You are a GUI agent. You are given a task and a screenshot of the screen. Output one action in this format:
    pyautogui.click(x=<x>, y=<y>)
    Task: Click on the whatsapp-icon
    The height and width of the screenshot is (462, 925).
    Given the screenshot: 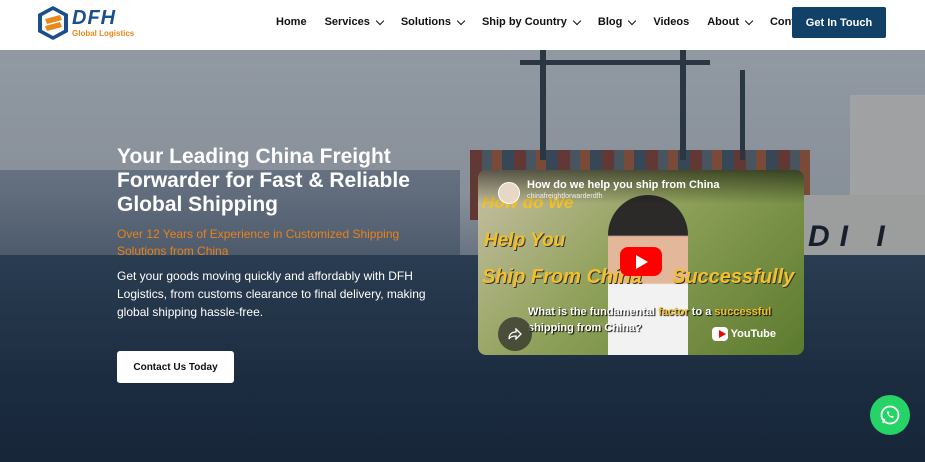 What is the action you would take?
    pyautogui.click(x=890, y=415)
    